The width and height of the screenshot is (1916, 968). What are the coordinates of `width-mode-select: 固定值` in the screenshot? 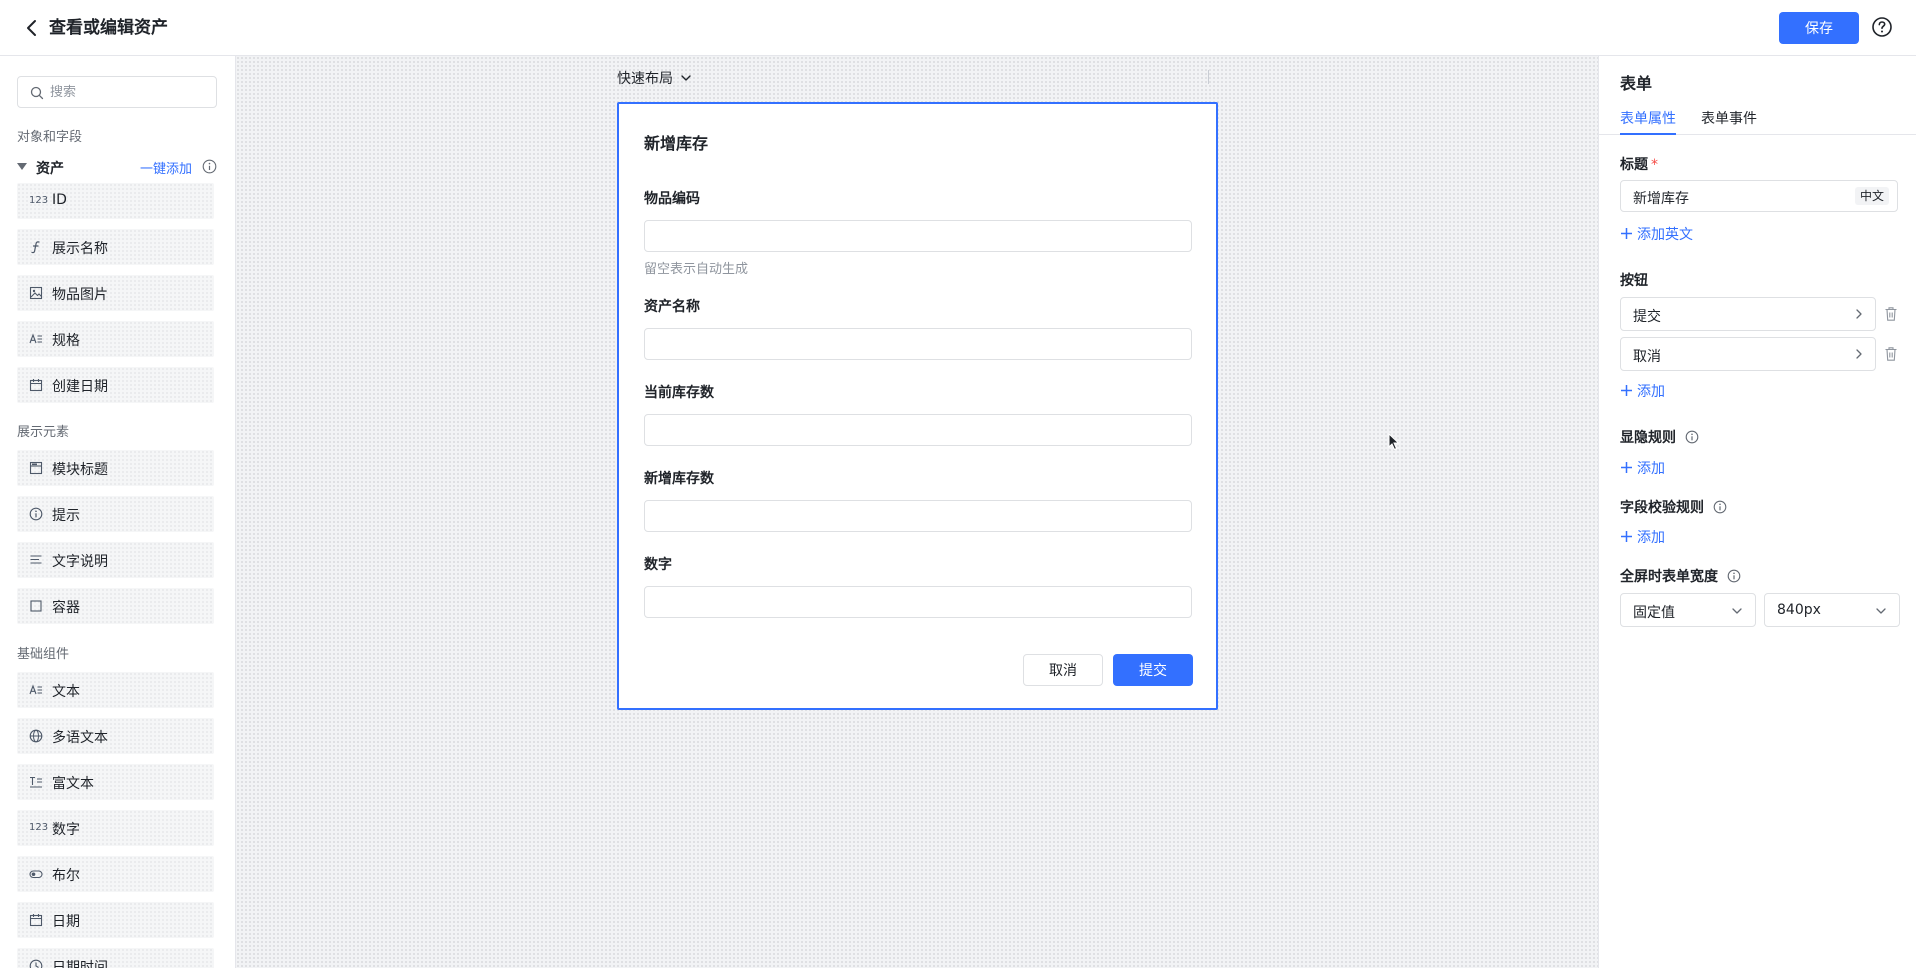 It's located at (1688, 610).